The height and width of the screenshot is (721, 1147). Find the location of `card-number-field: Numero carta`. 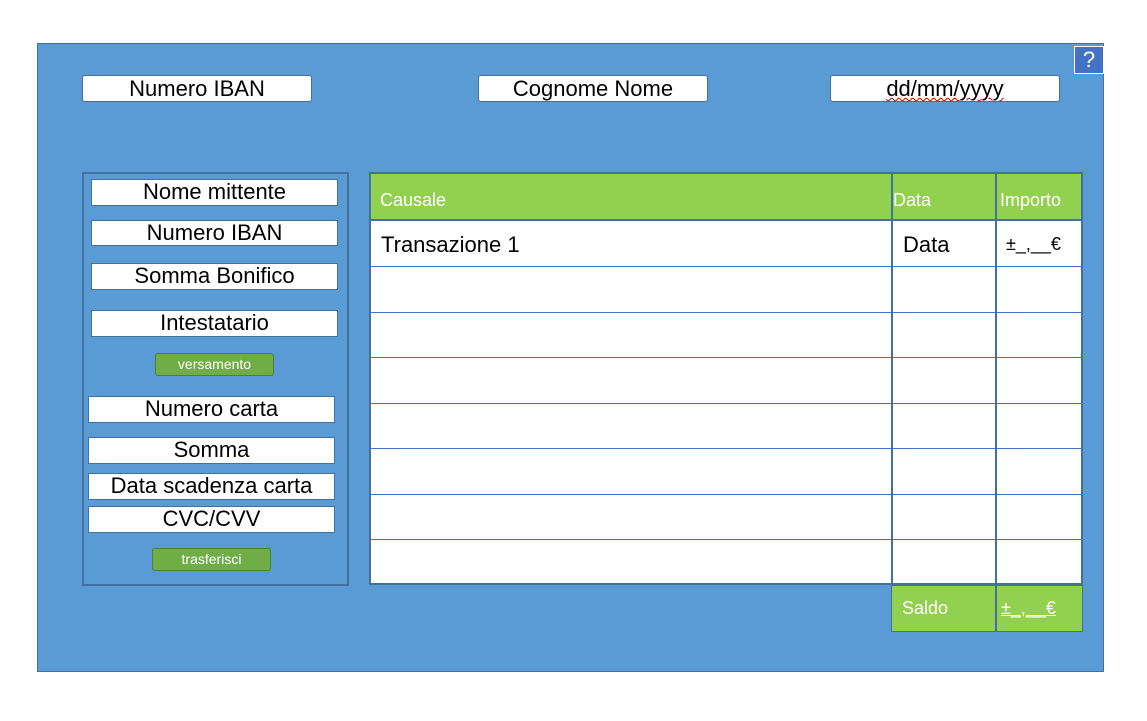

card-number-field: Numero carta is located at coordinates (211, 409).